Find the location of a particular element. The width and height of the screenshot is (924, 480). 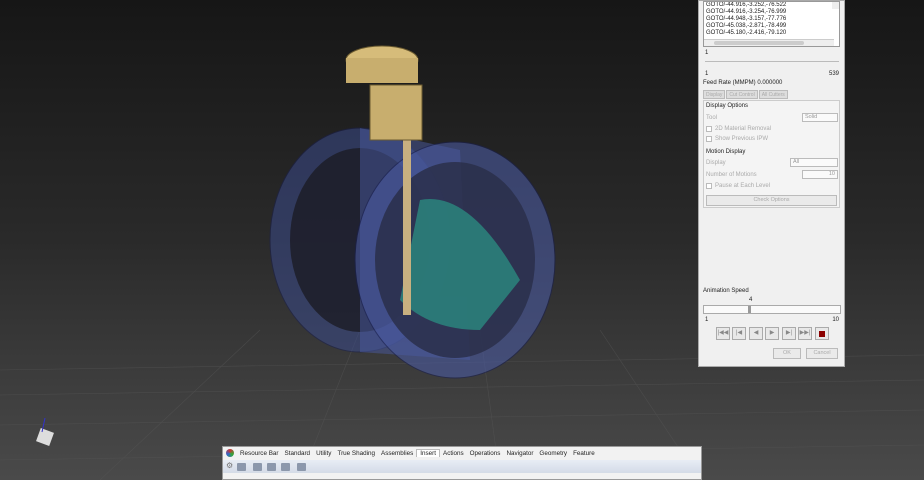

triad-icon is located at coordinates (45, 431).